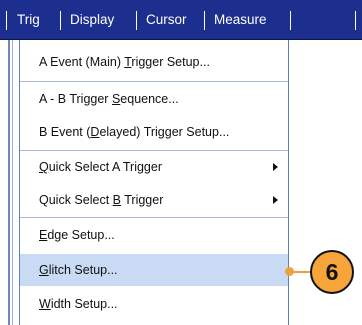  What do you see at coordinates (289, 271) in the screenshot?
I see `callout-anchor-dot` at bounding box center [289, 271].